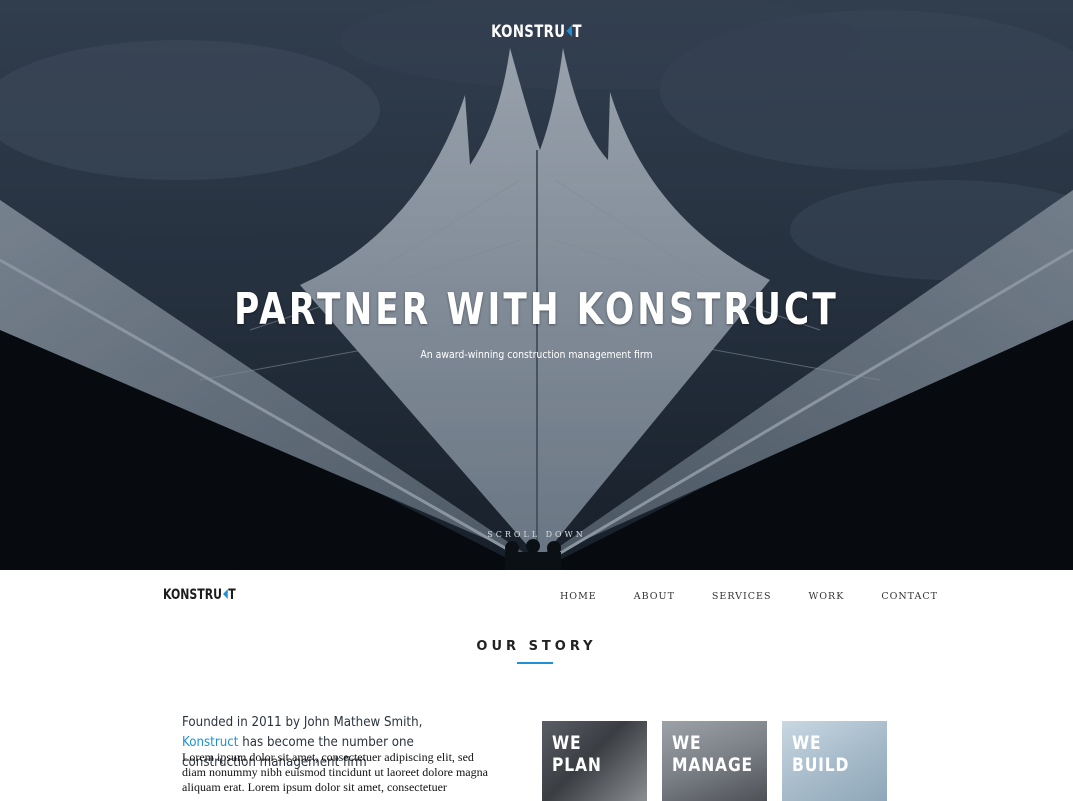 This screenshot has width=1073, height=801. What do you see at coordinates (210, 742) in the screenshot?
I see `brand-link: Konstruct` at bounding box center [210, 742].